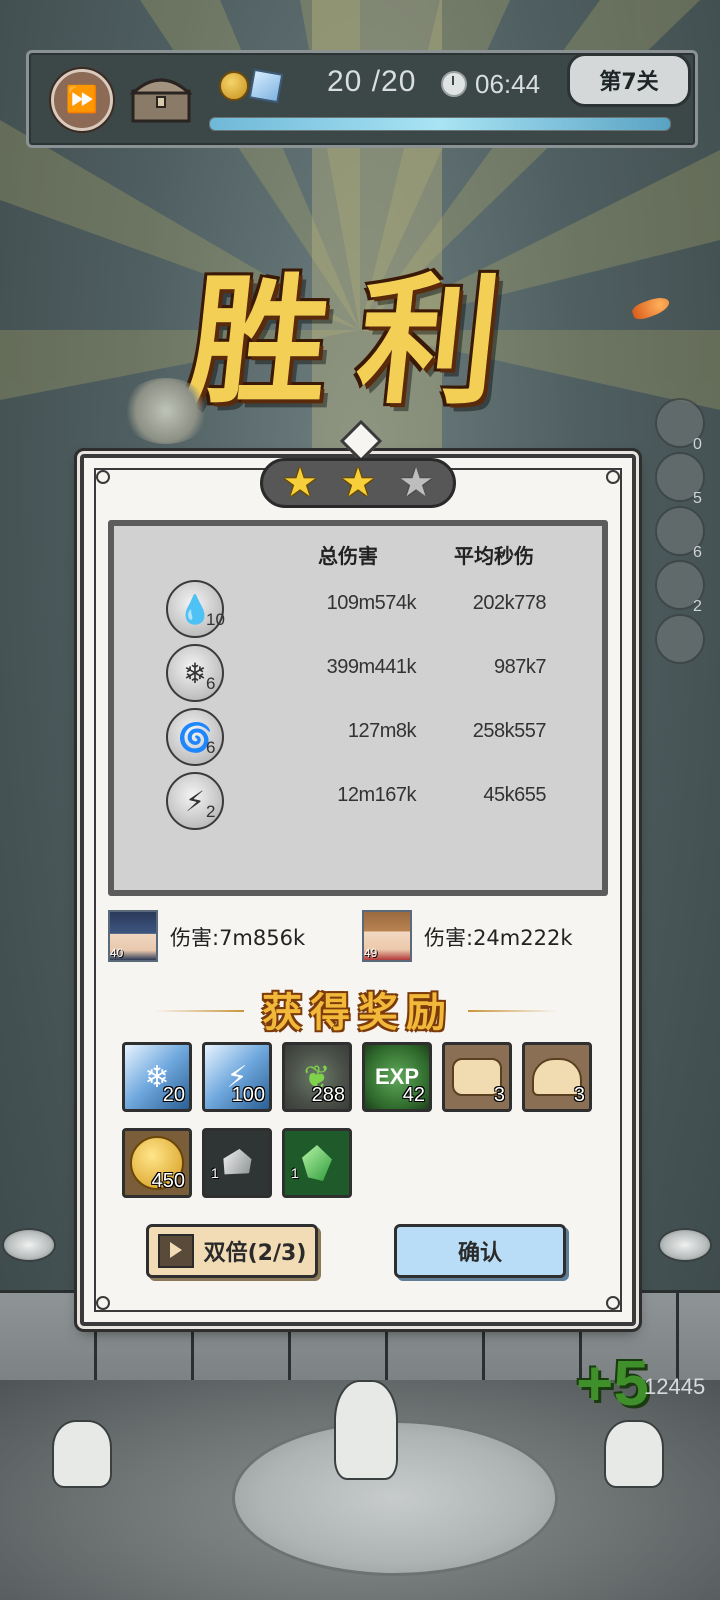 This screenshot has width=720, height=1600. I want to click on skill-total-damage: 109m574k, so click(371, 603).